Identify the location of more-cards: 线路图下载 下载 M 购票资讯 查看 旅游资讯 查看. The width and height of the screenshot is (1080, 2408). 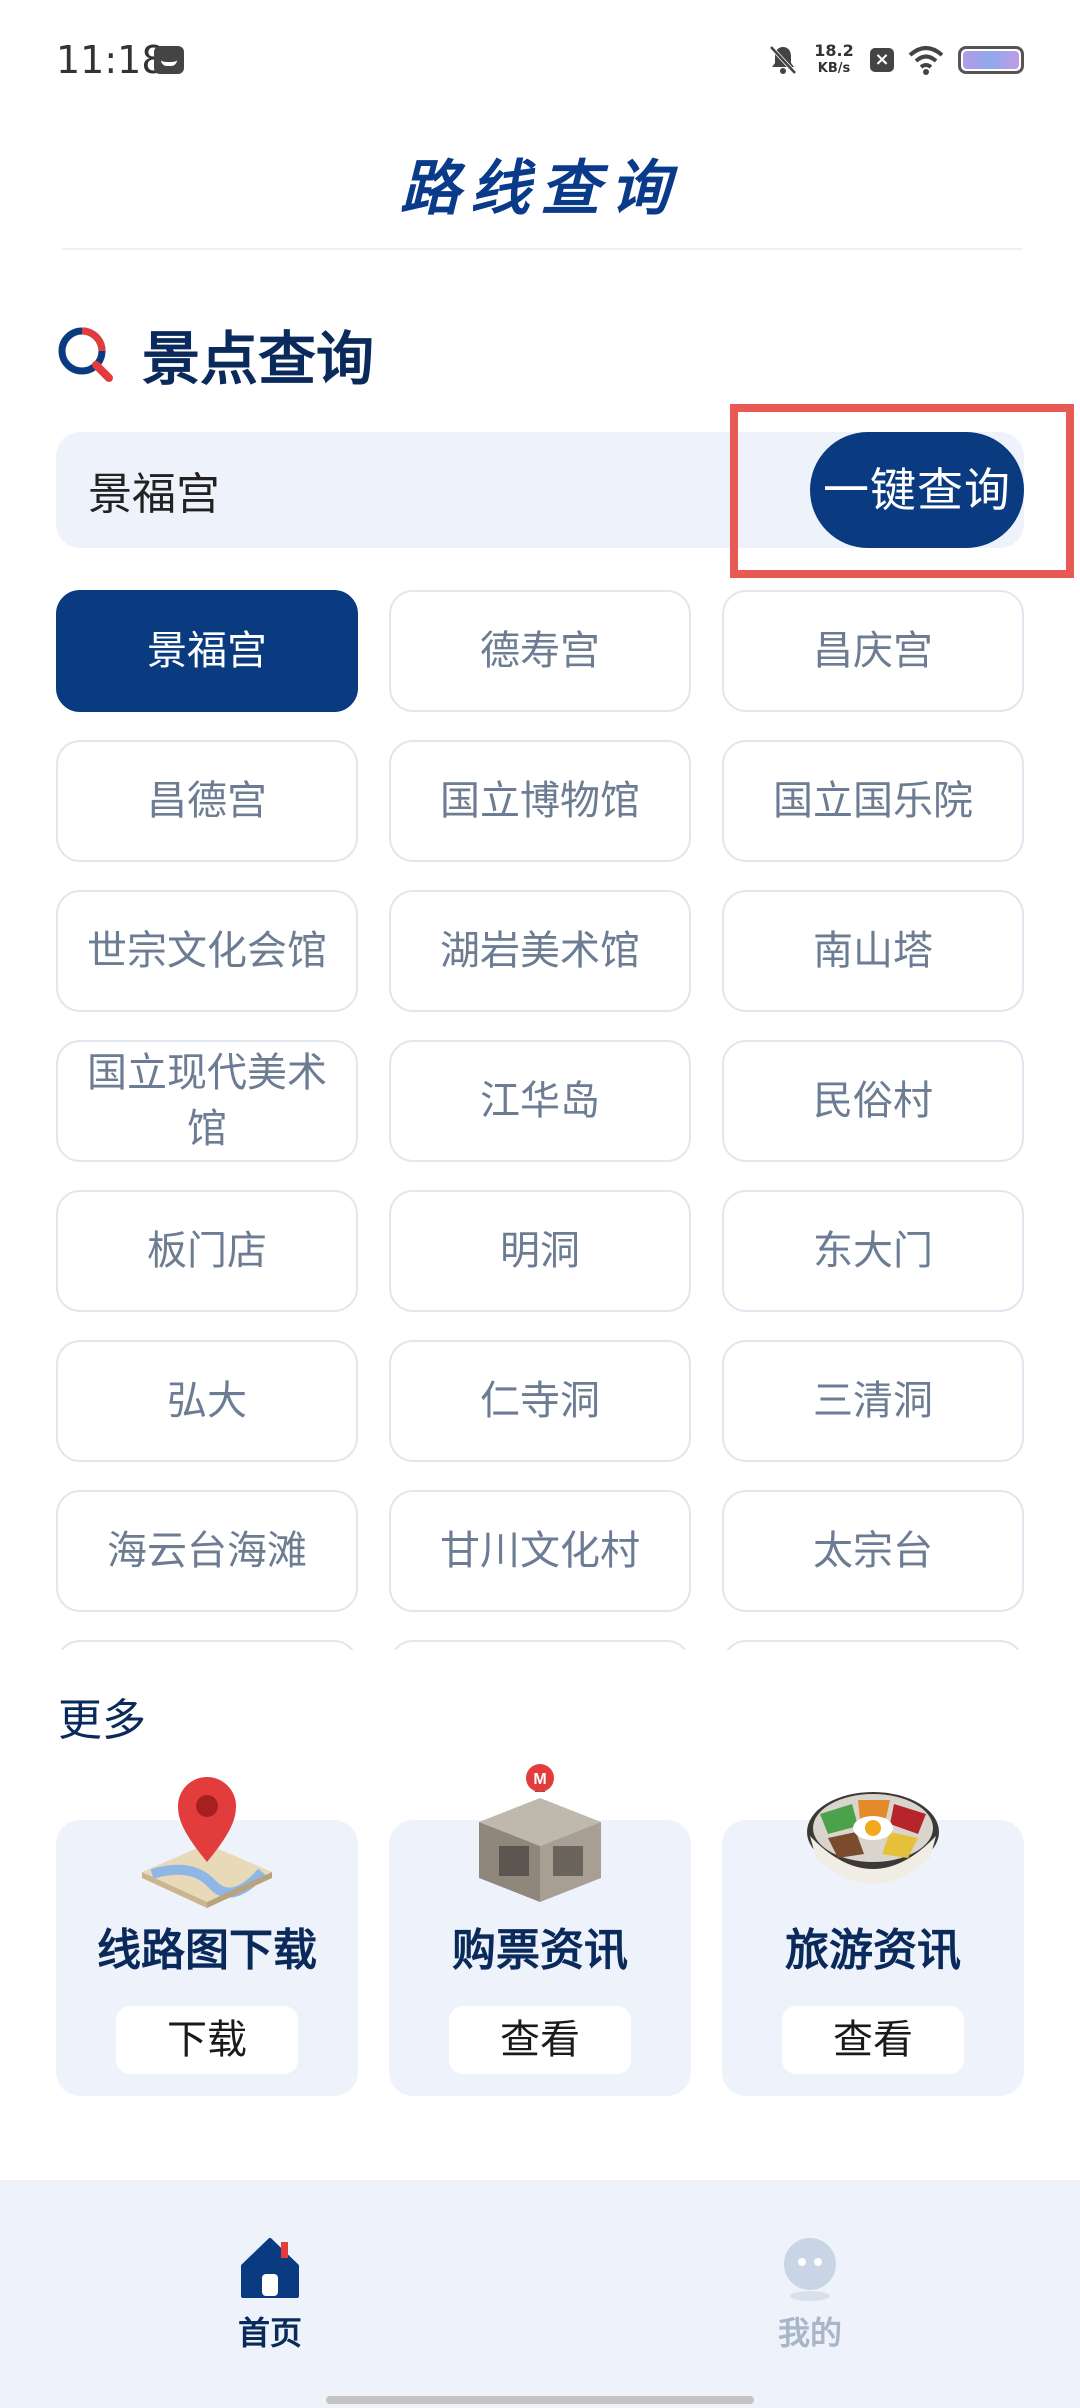
(540, 1930).